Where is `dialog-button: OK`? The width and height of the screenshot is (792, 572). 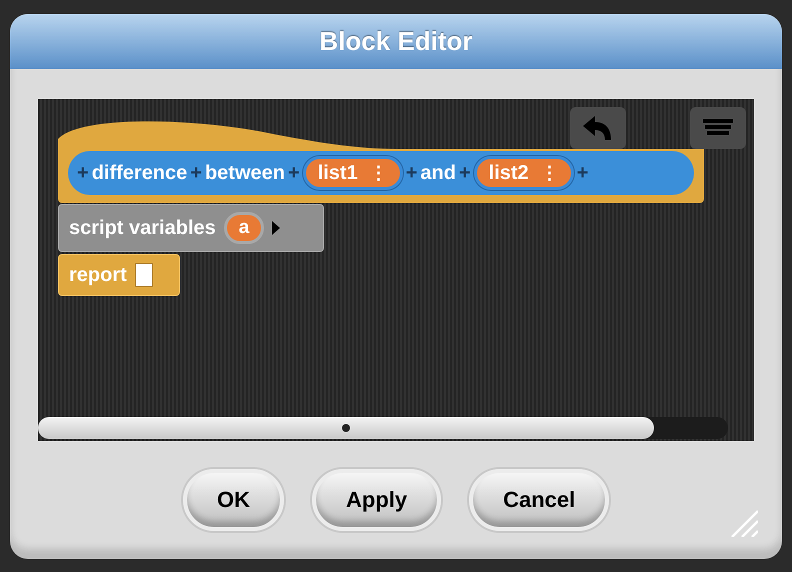
dialog-button: OK is located at coordinates (233, 499).